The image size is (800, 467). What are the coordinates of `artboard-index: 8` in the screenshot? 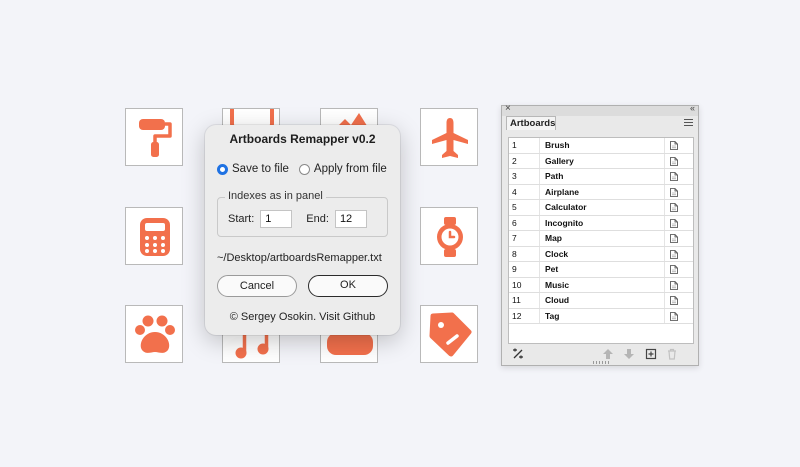 It's located at (514, 253).